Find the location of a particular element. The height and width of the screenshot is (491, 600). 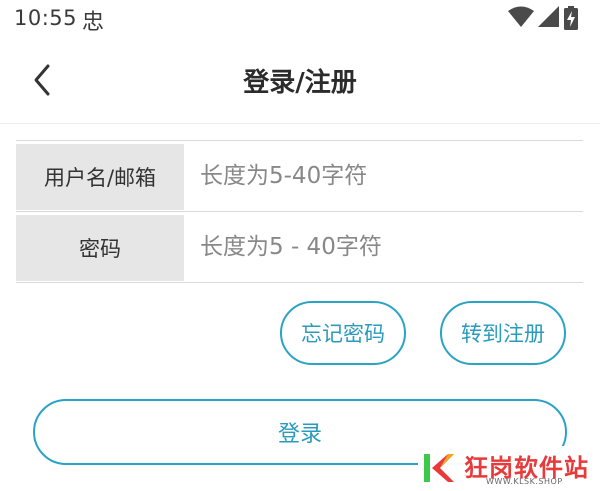

watermark: 狂岗软件站 WWW.KLSK.SHOP is located at coordinates (509, 468).